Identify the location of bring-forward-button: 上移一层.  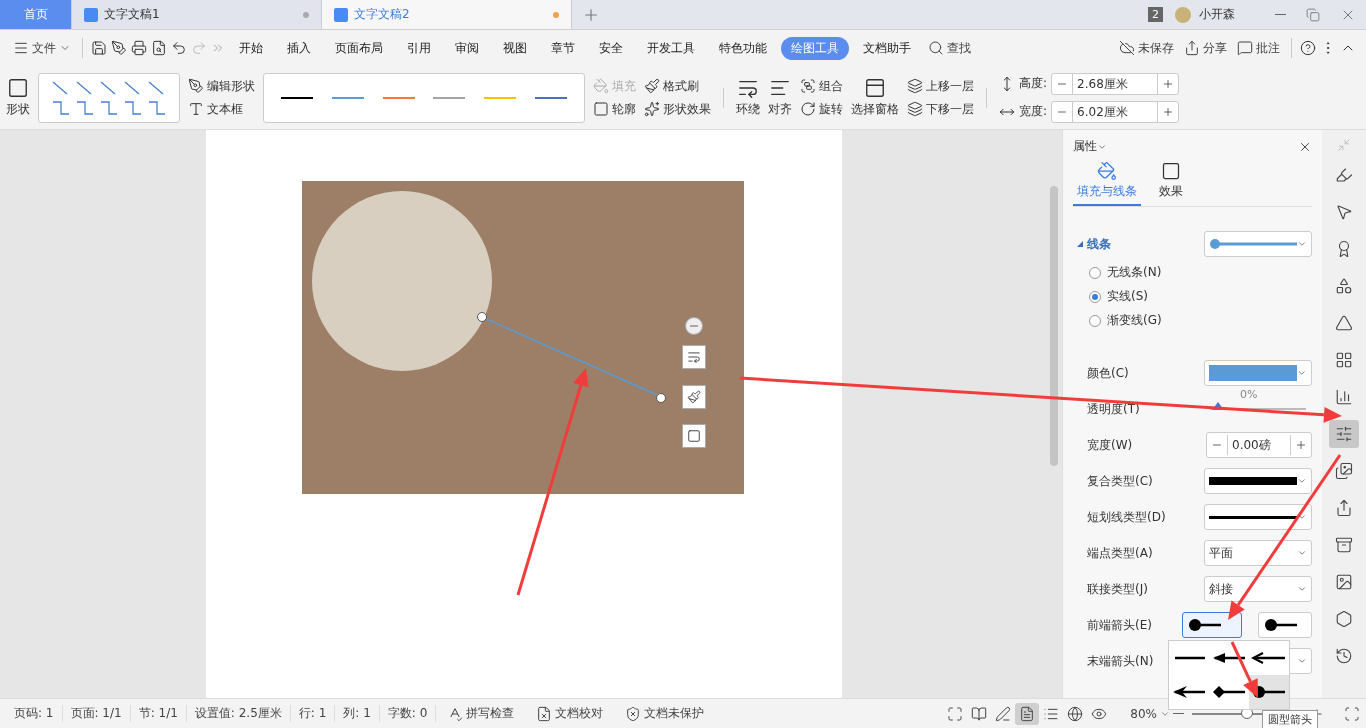
(940, 86).